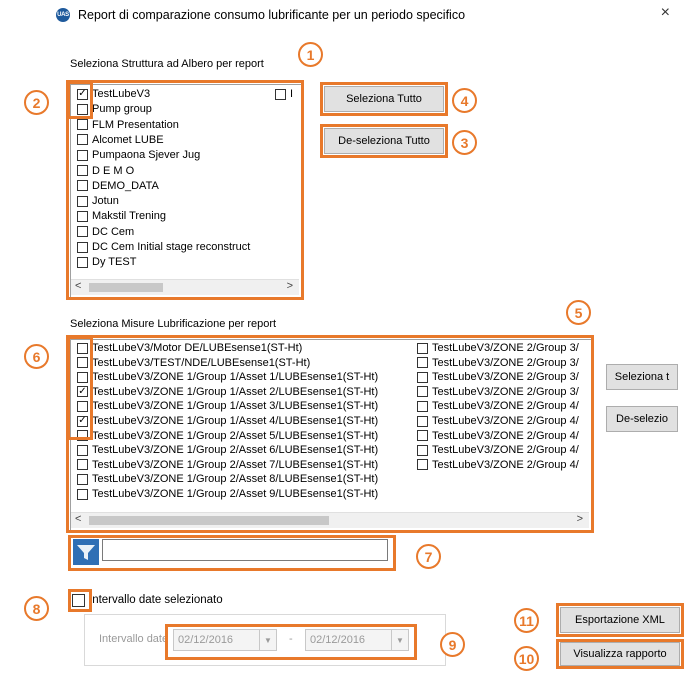 The image size is (684, 673). Describe the element at coordinates (620, 620) in the screenshot. I see `export-xml-button: Esportazione XML` at that location.